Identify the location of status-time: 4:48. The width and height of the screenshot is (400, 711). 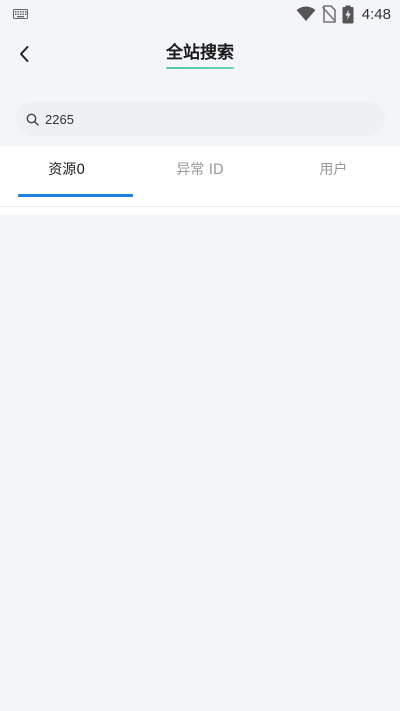
(376, 14).